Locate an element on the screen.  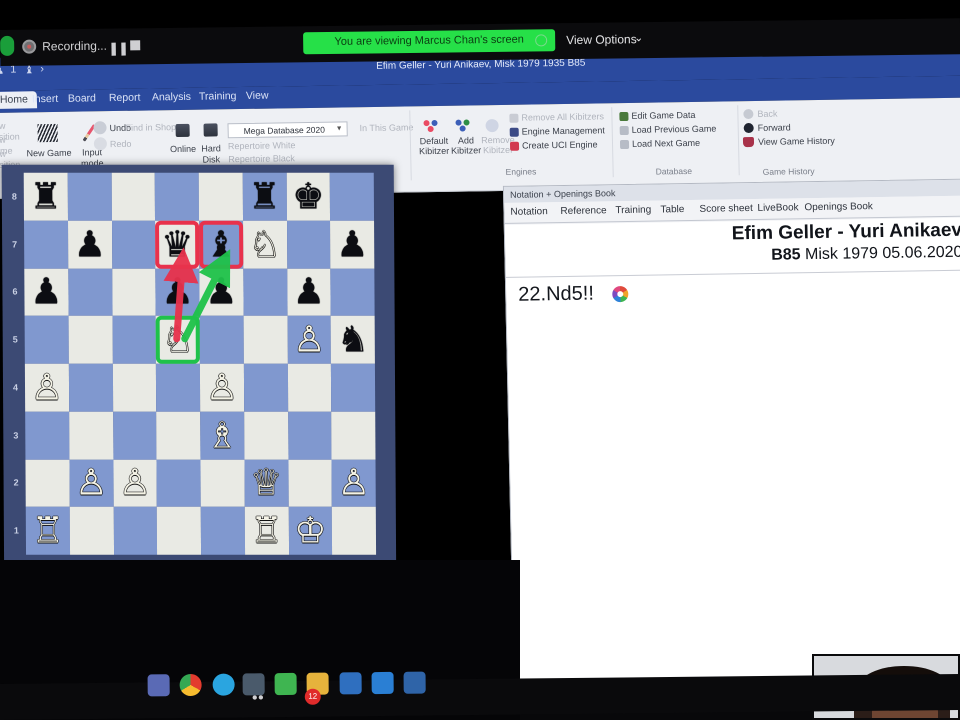
board-square-b1 is located at coordinates (91, 530).